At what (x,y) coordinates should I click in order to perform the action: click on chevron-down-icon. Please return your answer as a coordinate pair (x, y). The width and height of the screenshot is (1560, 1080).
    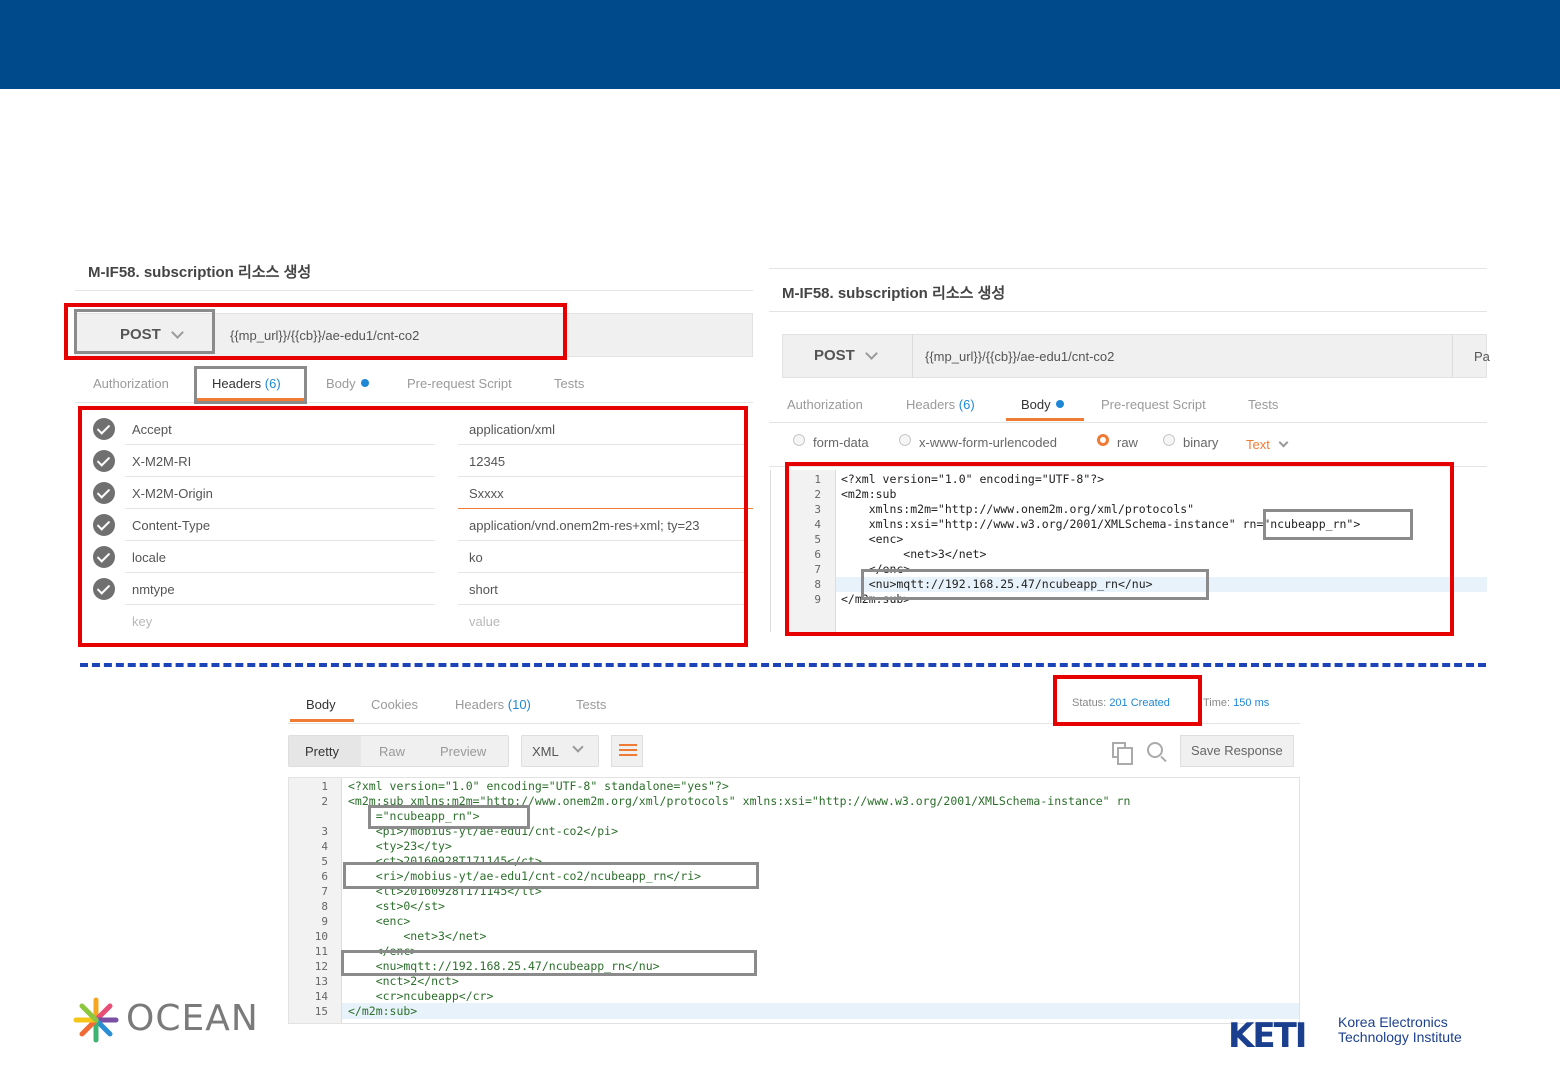
    Looking at the image, I should click on (871, 353).